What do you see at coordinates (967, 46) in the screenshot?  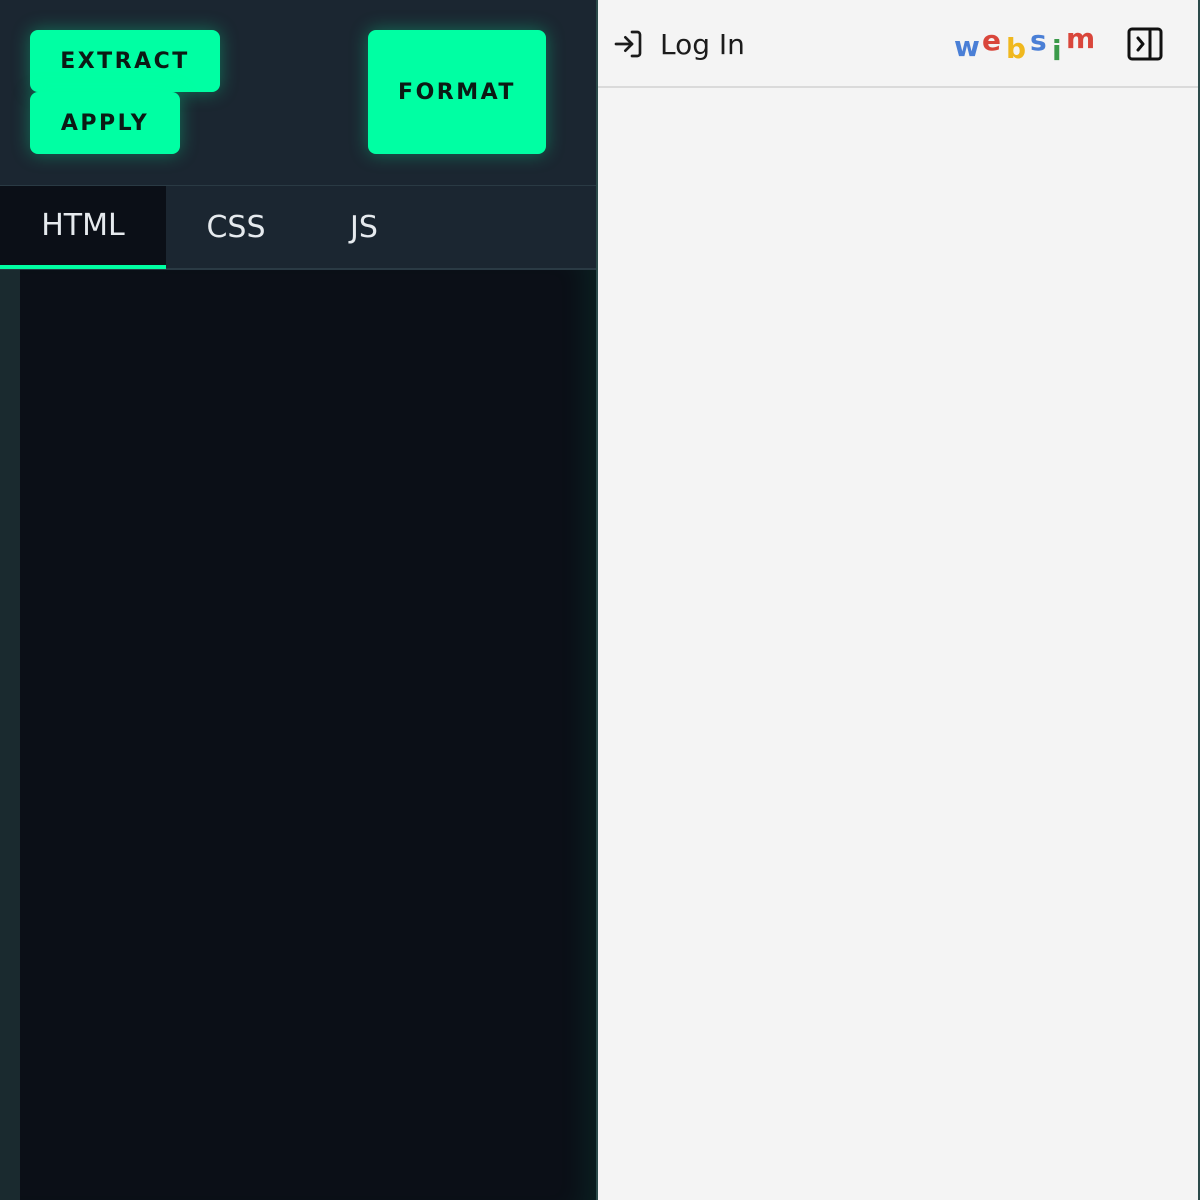 I see `logo-letter: w` at bounding box center [967, 46].